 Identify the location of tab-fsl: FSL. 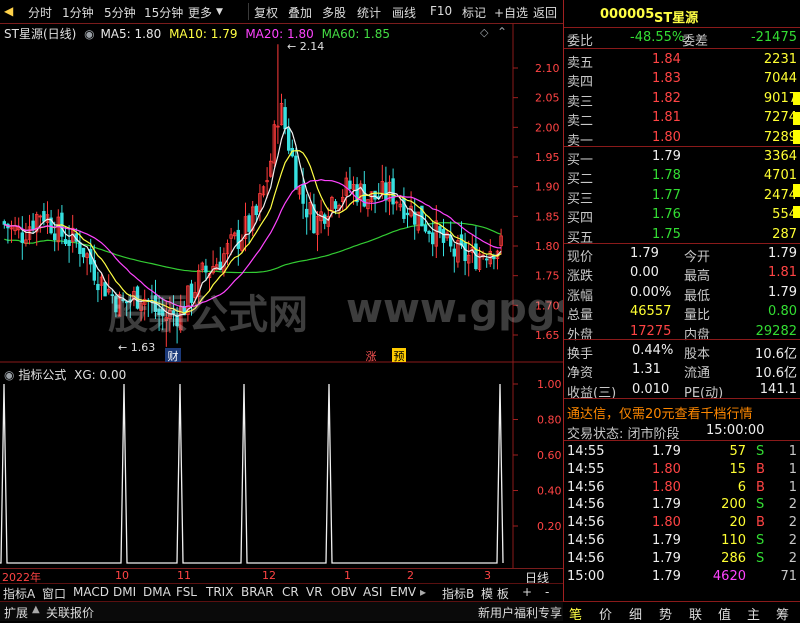
(186, 592).